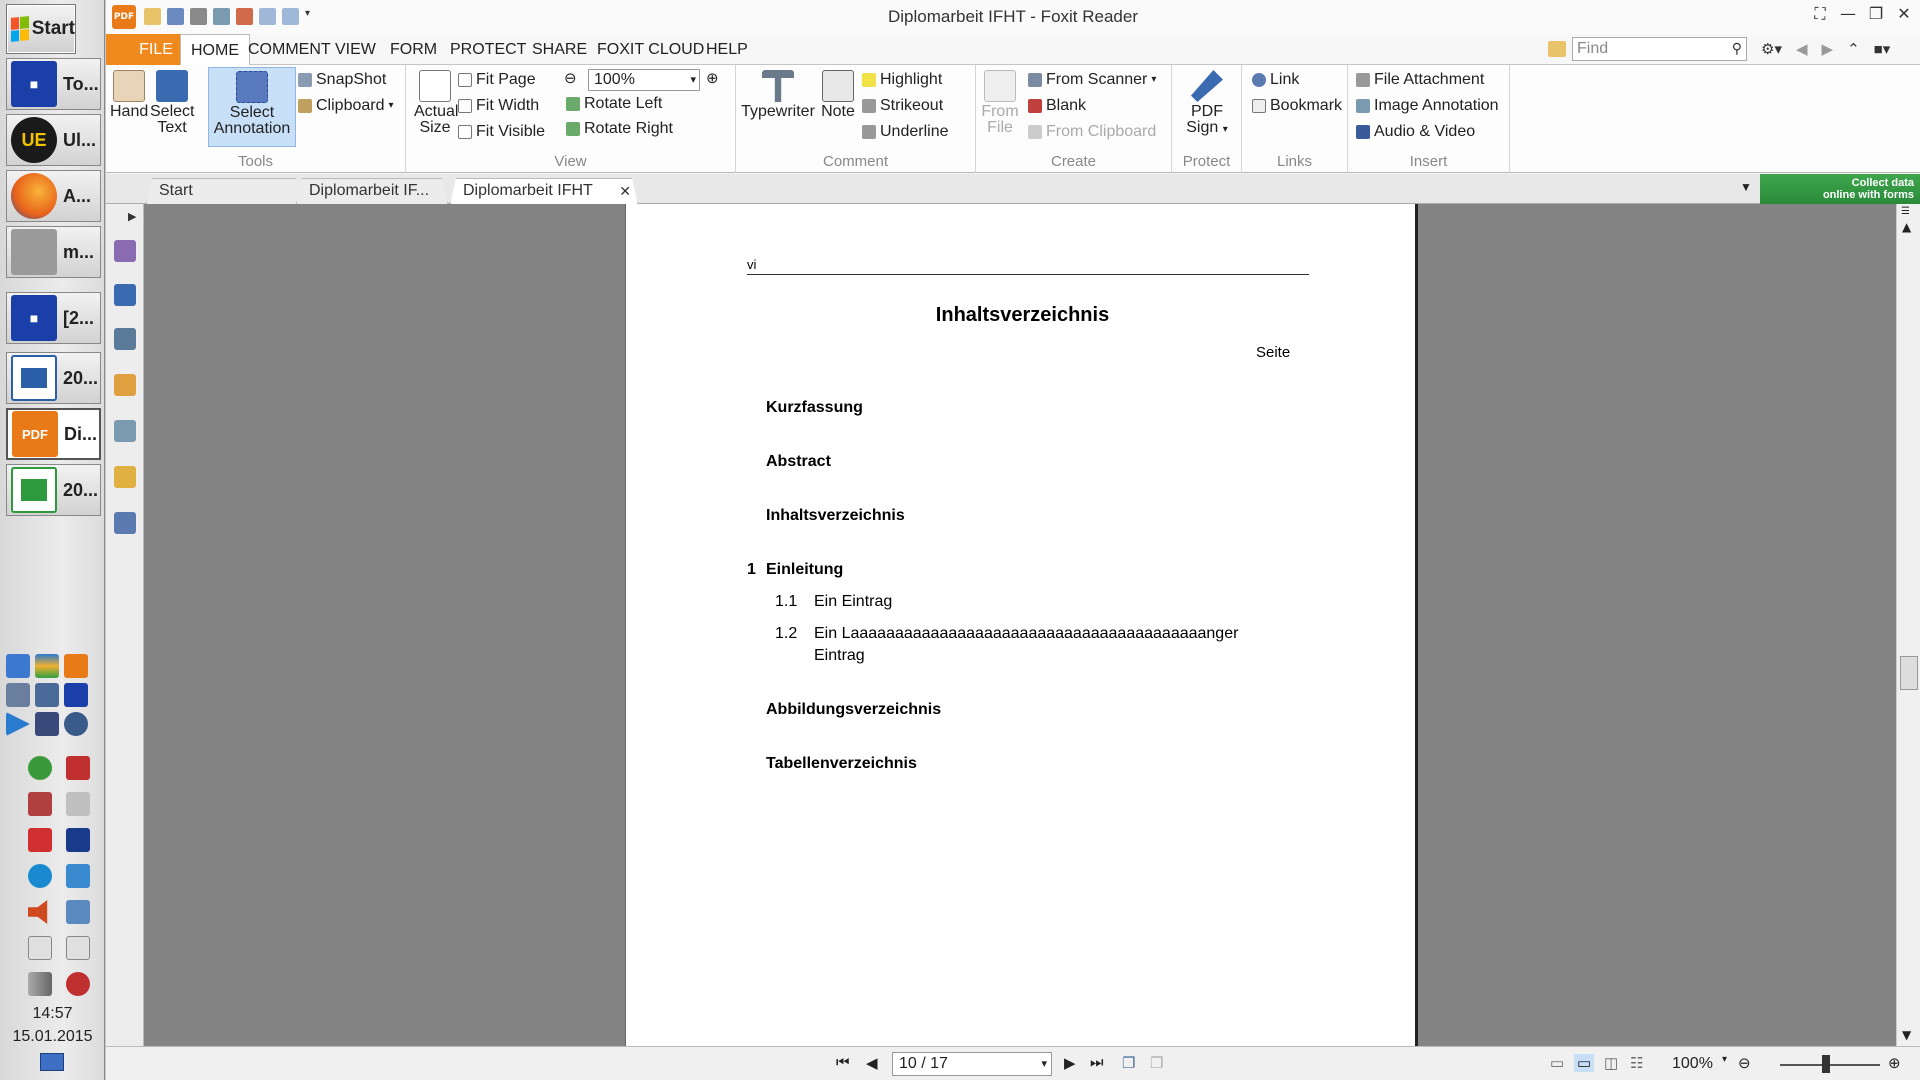 This screenshot has height=1080, width=1920. Describe the element at coordinates (1906, 1035) in the screenshot. I see `scroll-down-icon: ▼` at that location.